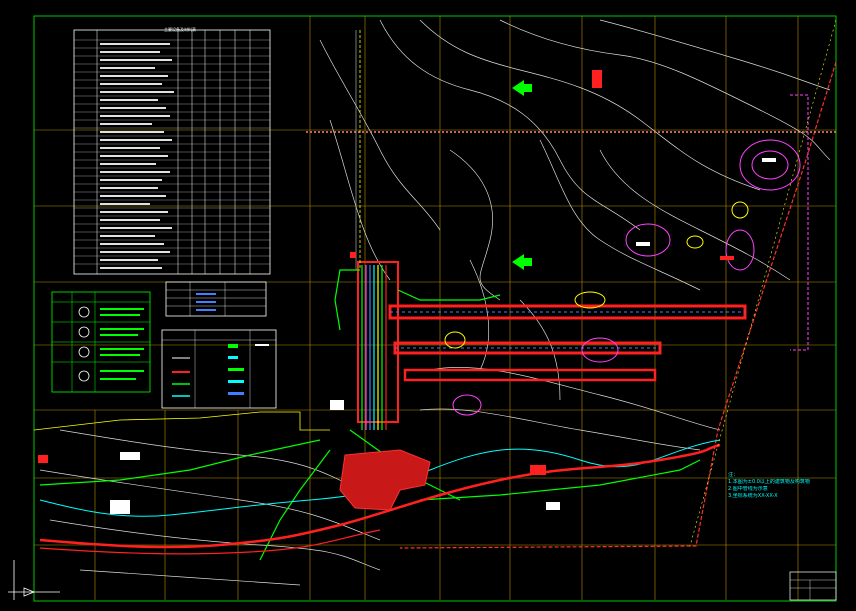 Image resolution: width=856 pixels, height=611 pixels. Describe the element at coordinates (172, 152) in the screenshot. I see `equipment-table` at that location.